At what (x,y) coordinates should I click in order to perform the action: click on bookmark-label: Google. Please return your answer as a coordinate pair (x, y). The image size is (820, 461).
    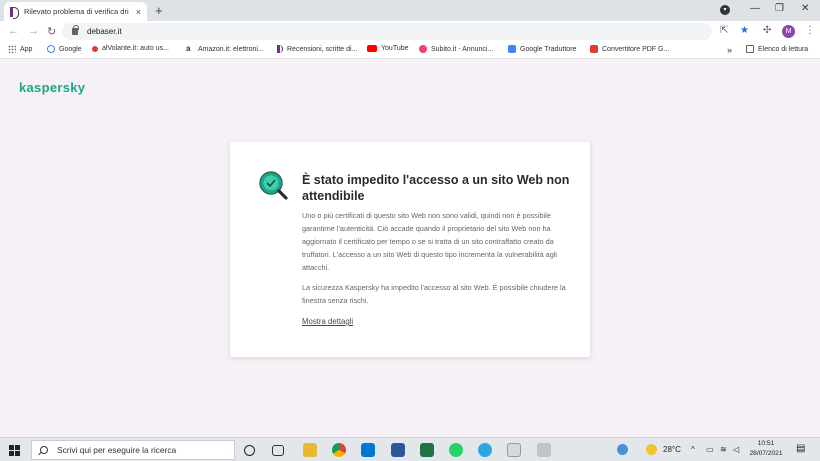
    Looking at the image, I should click on (70, 49).